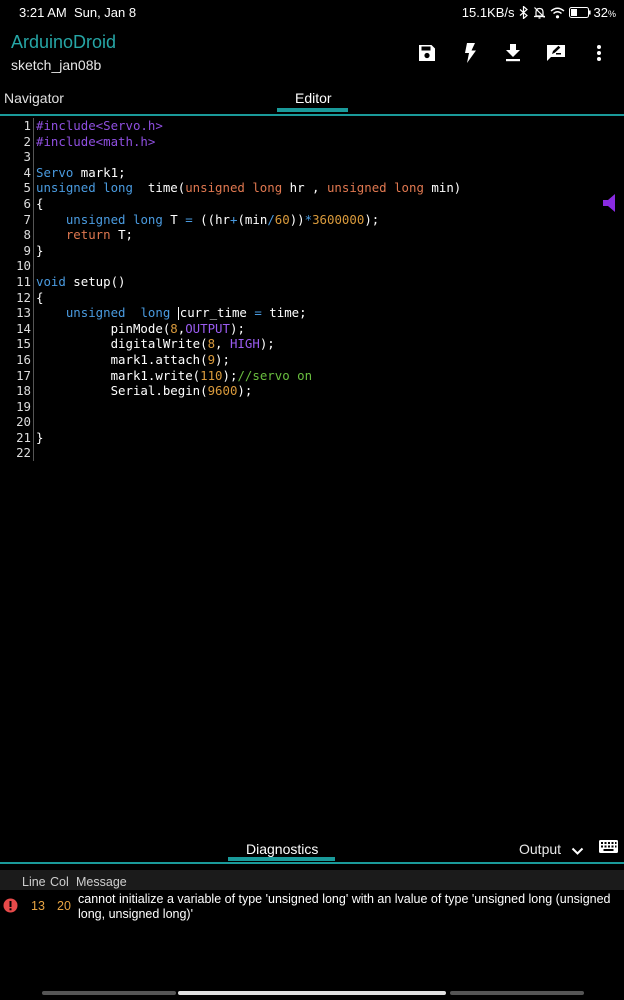 The height and width of the screenshot is (1000, 624). Describe the element at coordinates (488, 12) in the screenshot. I see `network-speed: 15.1KB/s` at that location.